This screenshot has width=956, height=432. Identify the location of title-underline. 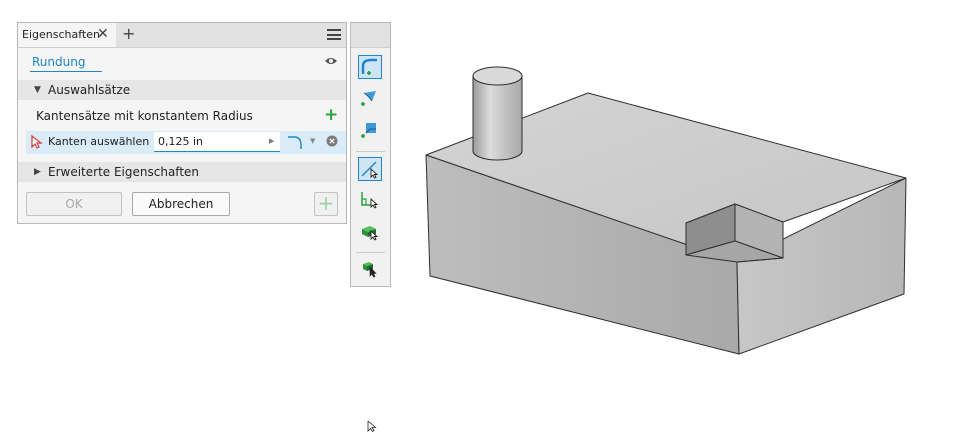
(66, 71).